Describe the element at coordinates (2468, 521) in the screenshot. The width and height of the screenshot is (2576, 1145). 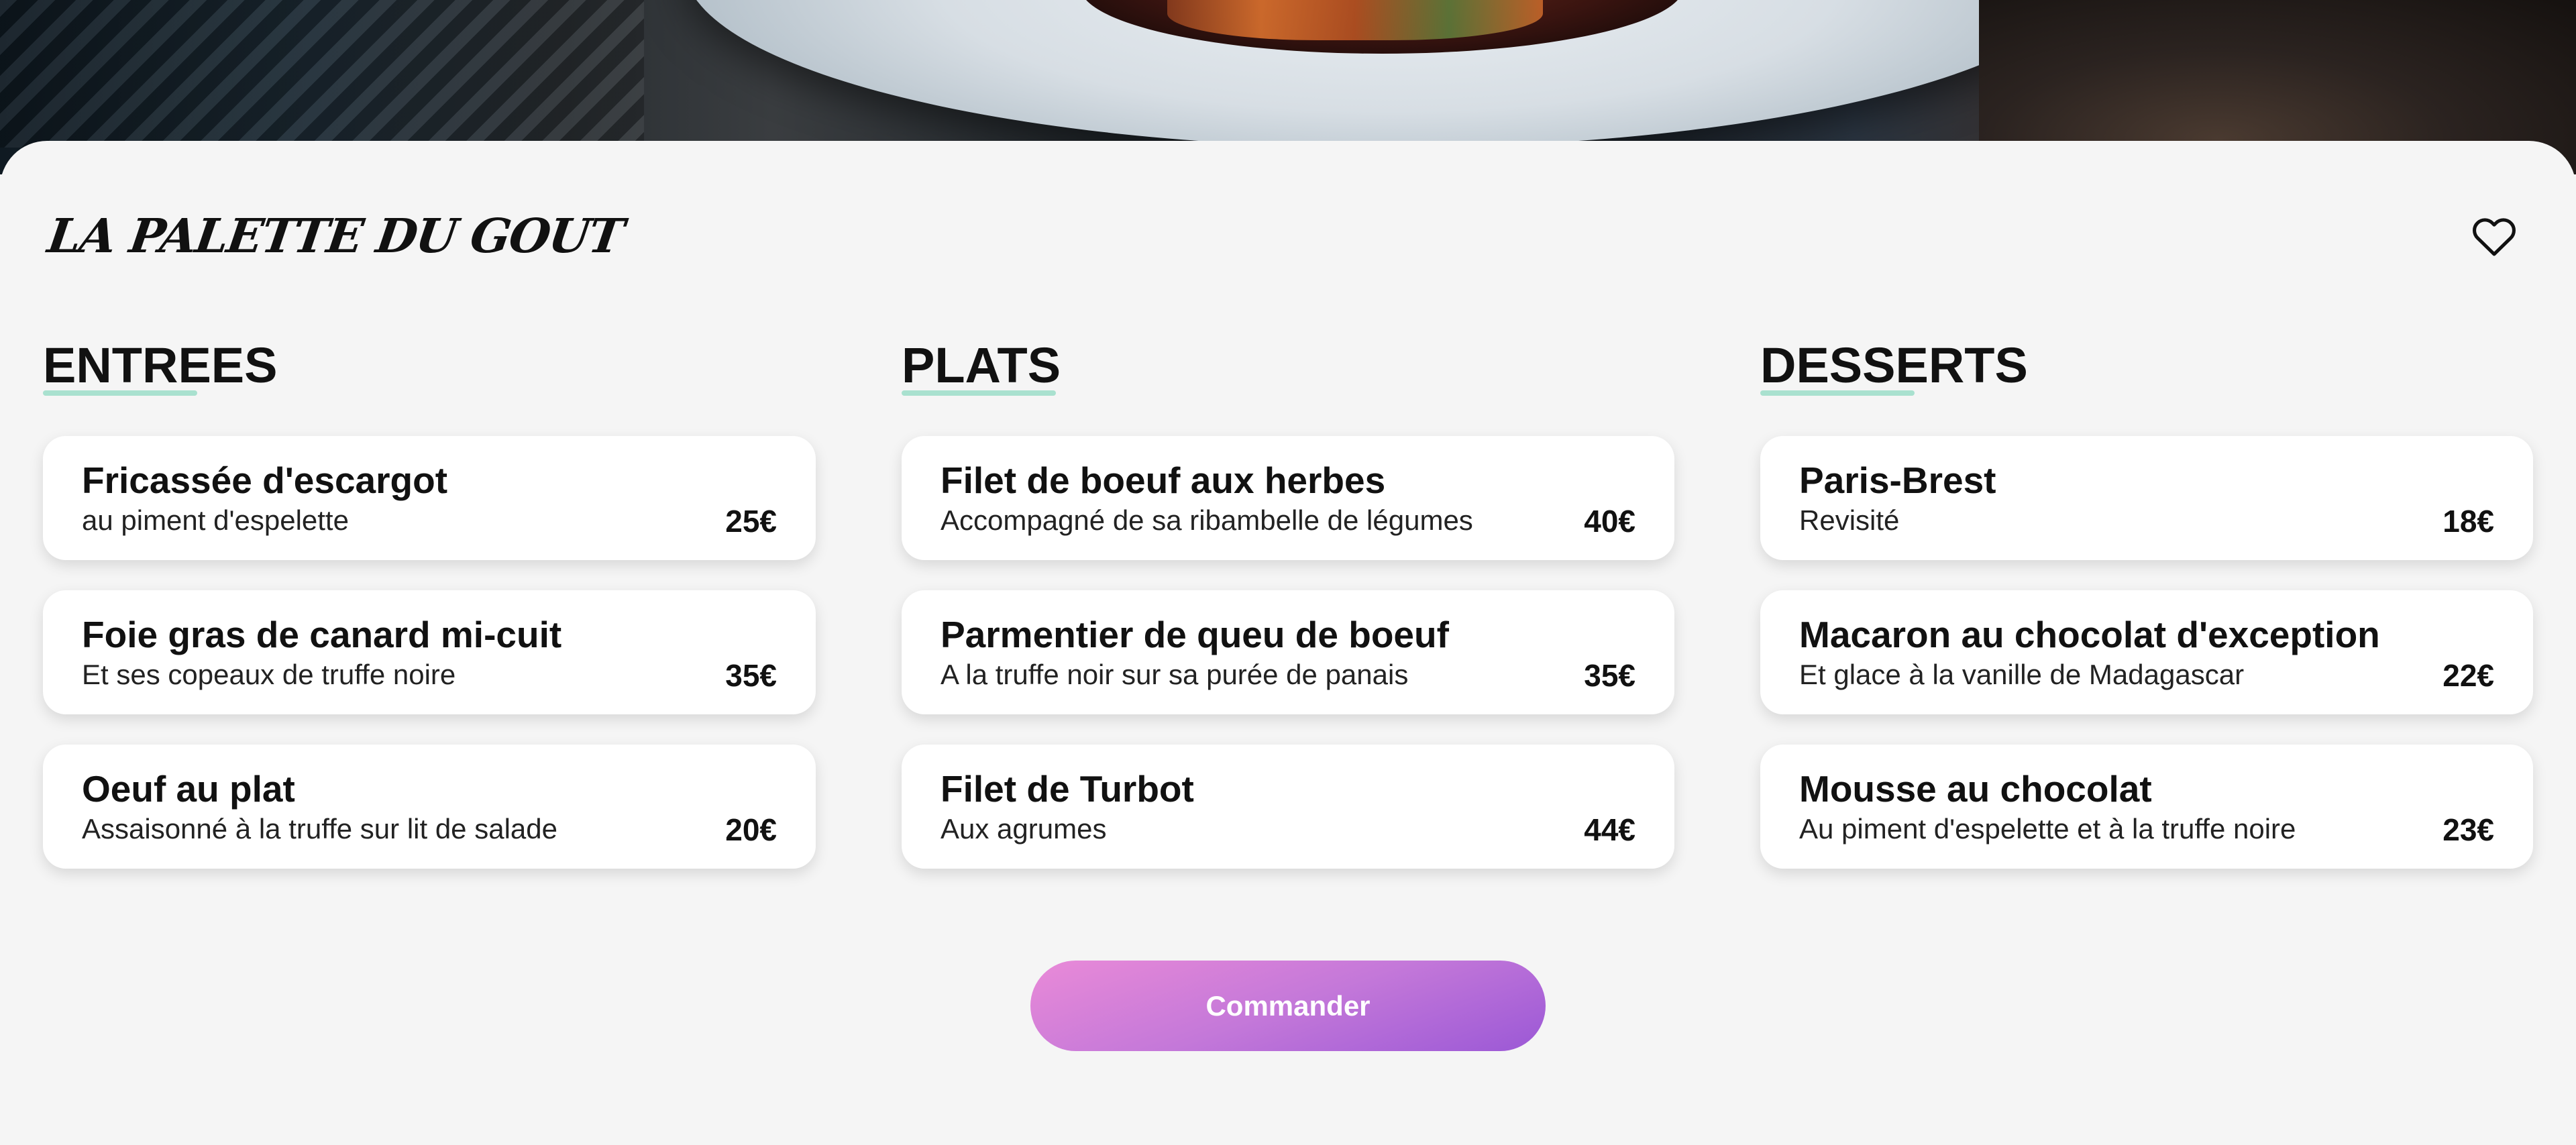
I see `menu-item-price: 18€` at that location.